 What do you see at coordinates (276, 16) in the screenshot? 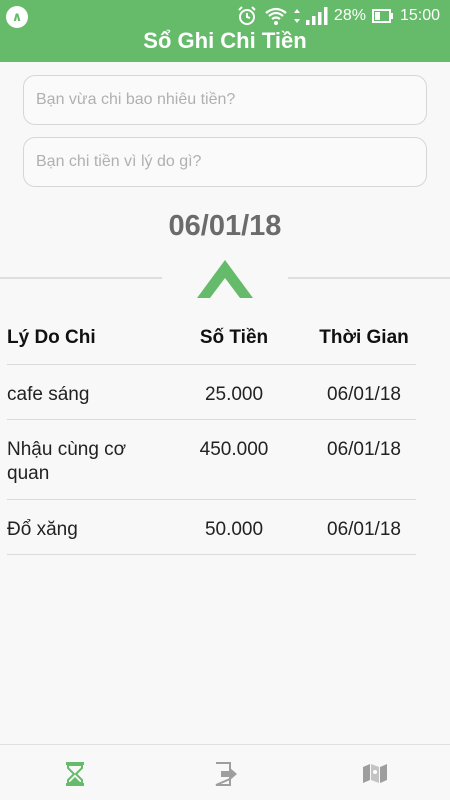
I see `wifi-icon` at bounding box center [276, 16].